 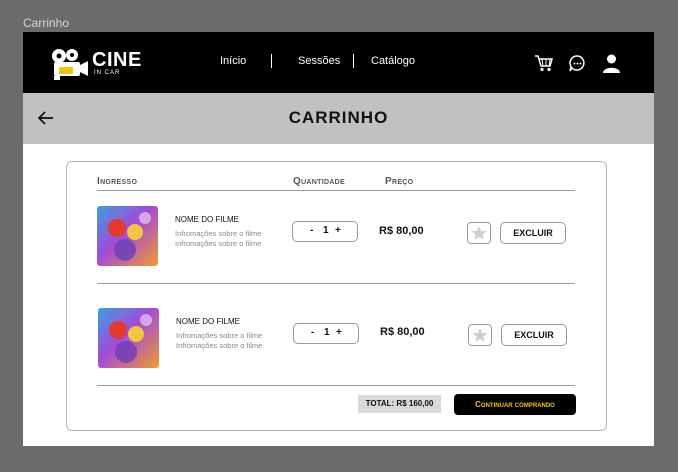 I want to click on page-title: CARRINHO, so click(x=338, y=117).